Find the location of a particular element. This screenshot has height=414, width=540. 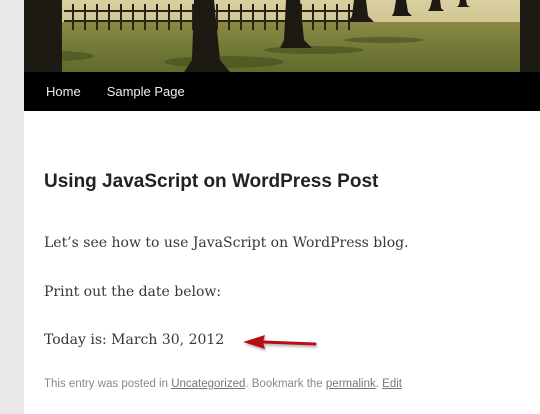

post-paragraph-print-date: Print out the date below: is located at coordinates (133, 292).